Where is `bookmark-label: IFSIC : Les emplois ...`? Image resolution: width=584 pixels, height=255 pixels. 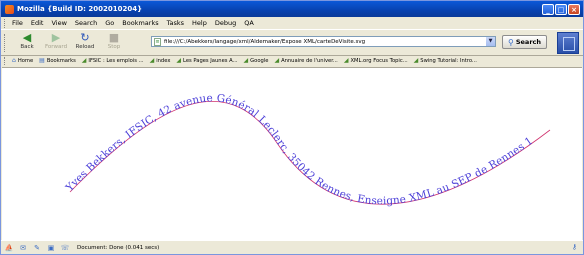 bookmark-label: IFSIC : Les emplois ... is located at coordinates (116, 60).